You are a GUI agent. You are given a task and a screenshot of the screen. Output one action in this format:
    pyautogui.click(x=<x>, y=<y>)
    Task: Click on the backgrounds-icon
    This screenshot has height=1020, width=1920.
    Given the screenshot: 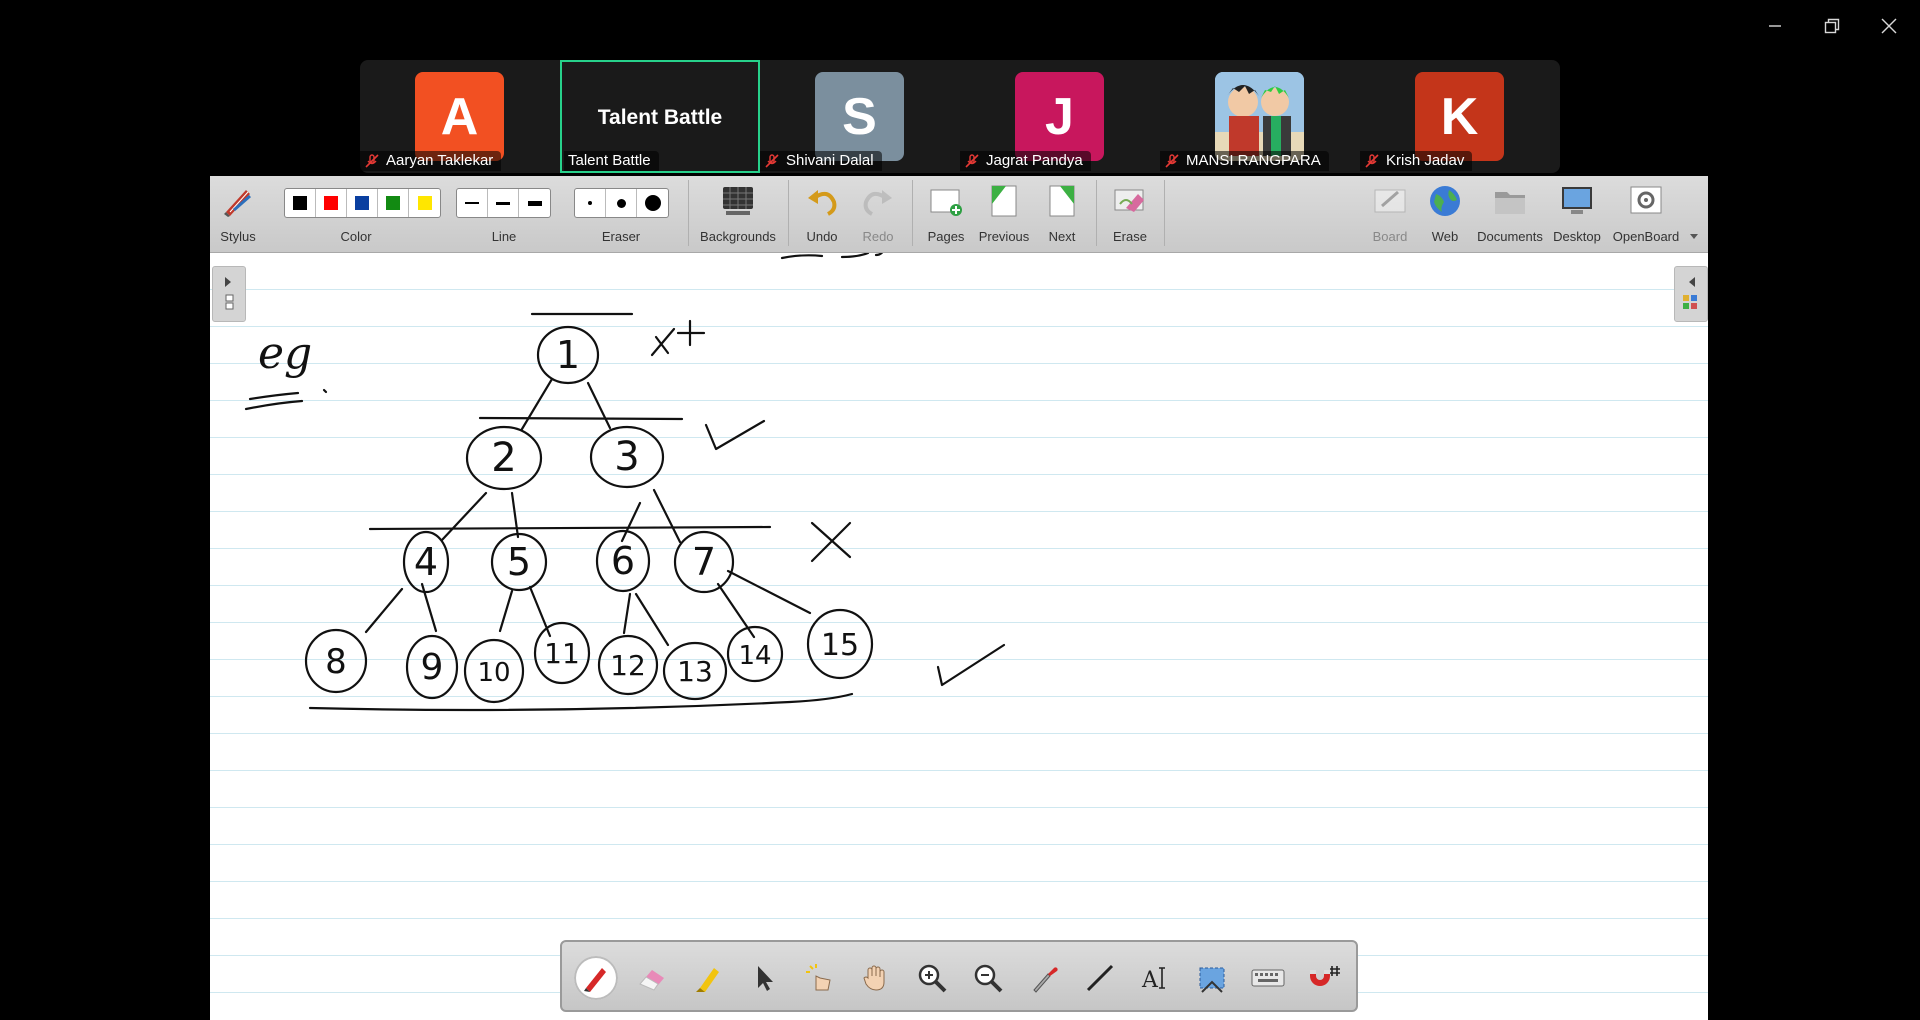 What is the action you would take?
    pyautogui.click(x=738, y=201)
    